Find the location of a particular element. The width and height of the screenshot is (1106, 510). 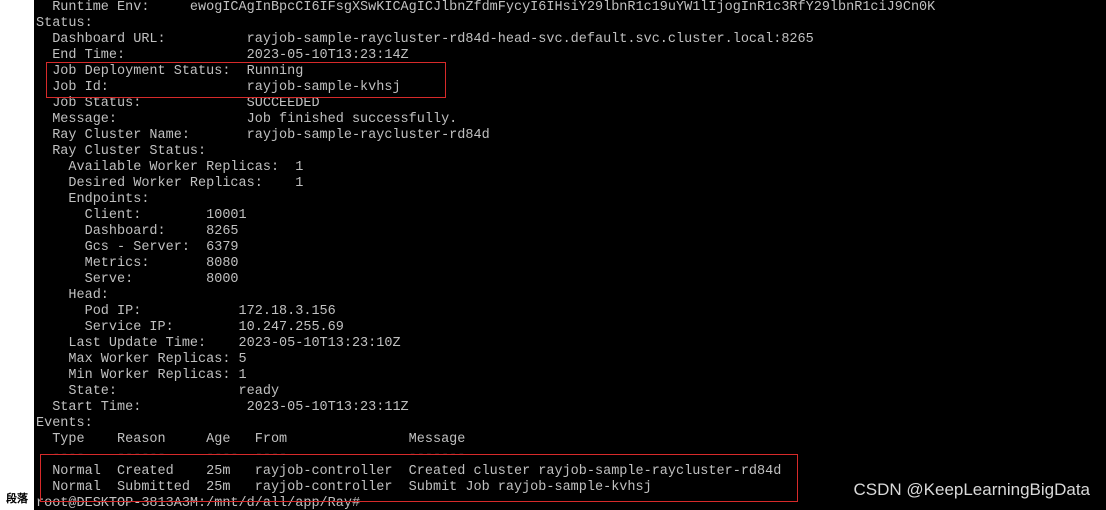

terminal-line: Desired Worker Replicas: 1 is located at coordinates (170, 183).